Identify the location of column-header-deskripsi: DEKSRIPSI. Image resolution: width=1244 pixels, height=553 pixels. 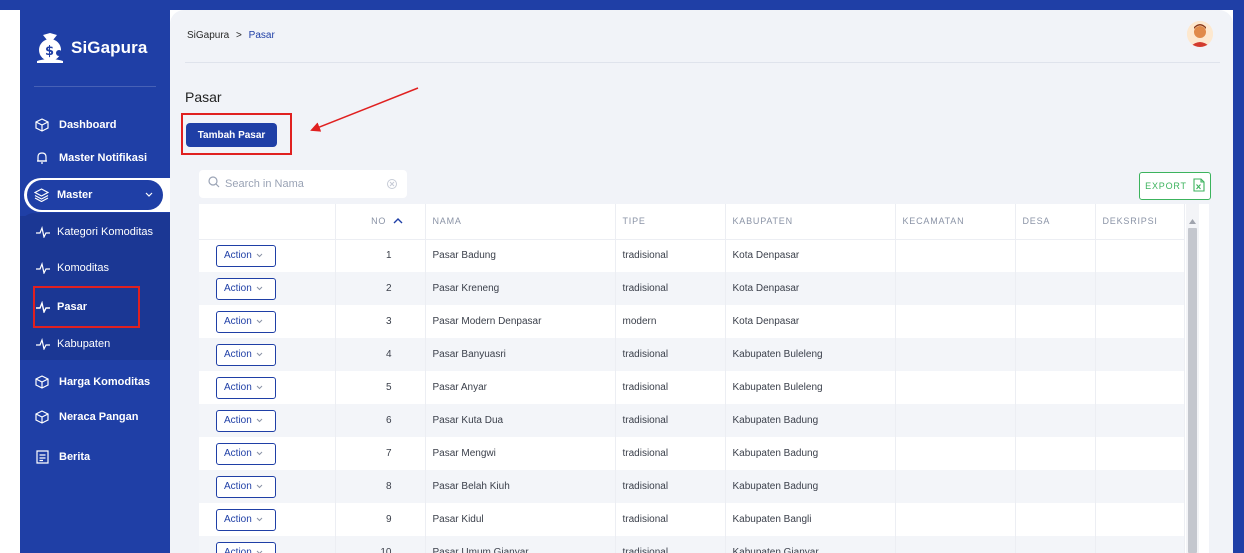
(1140, 222).